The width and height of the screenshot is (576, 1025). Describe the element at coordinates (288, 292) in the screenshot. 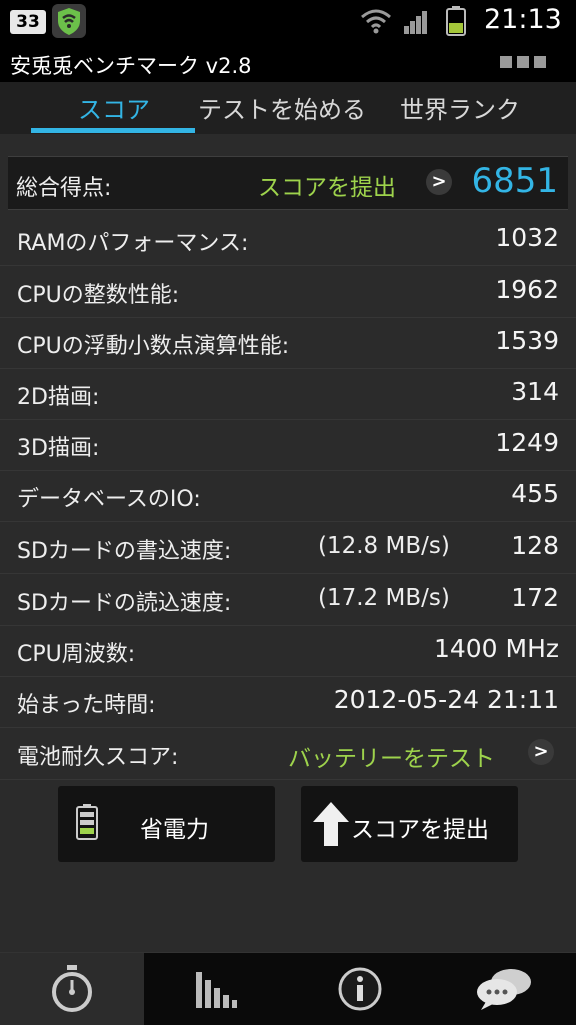

I see `score-row-cpu-int: CPUの整数性能: 1962` at that location.